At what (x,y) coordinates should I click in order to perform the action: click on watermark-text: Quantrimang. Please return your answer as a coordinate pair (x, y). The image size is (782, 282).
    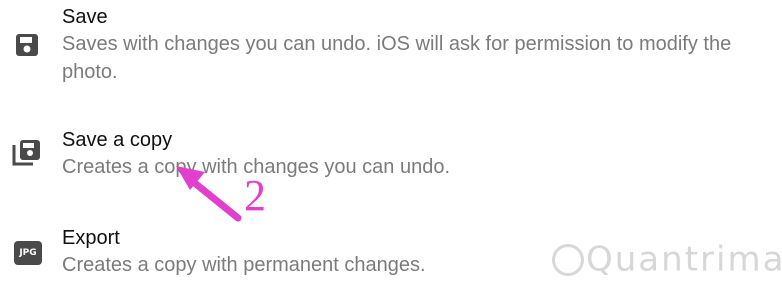
    Looking at the image, I should click on (684, 259).